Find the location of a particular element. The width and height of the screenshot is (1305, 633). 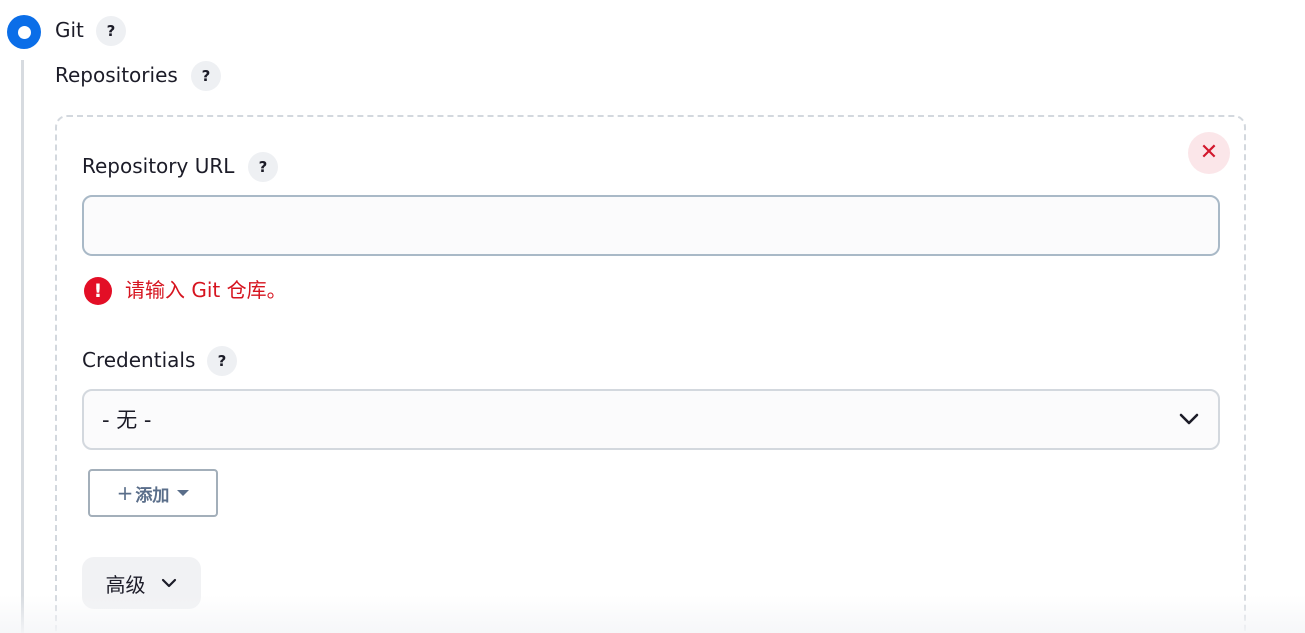

git-help-icon: ? is located at coordinates (111, 31).